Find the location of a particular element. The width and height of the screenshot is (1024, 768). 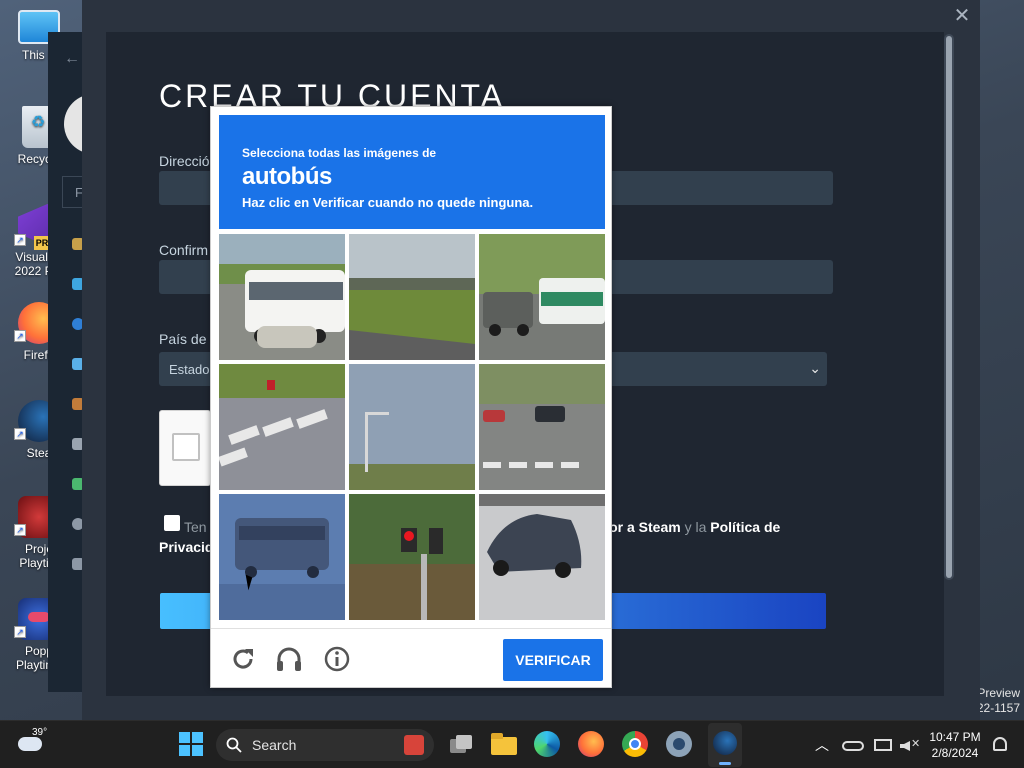

email-label: Direcció is located at coordinates (184, 161).